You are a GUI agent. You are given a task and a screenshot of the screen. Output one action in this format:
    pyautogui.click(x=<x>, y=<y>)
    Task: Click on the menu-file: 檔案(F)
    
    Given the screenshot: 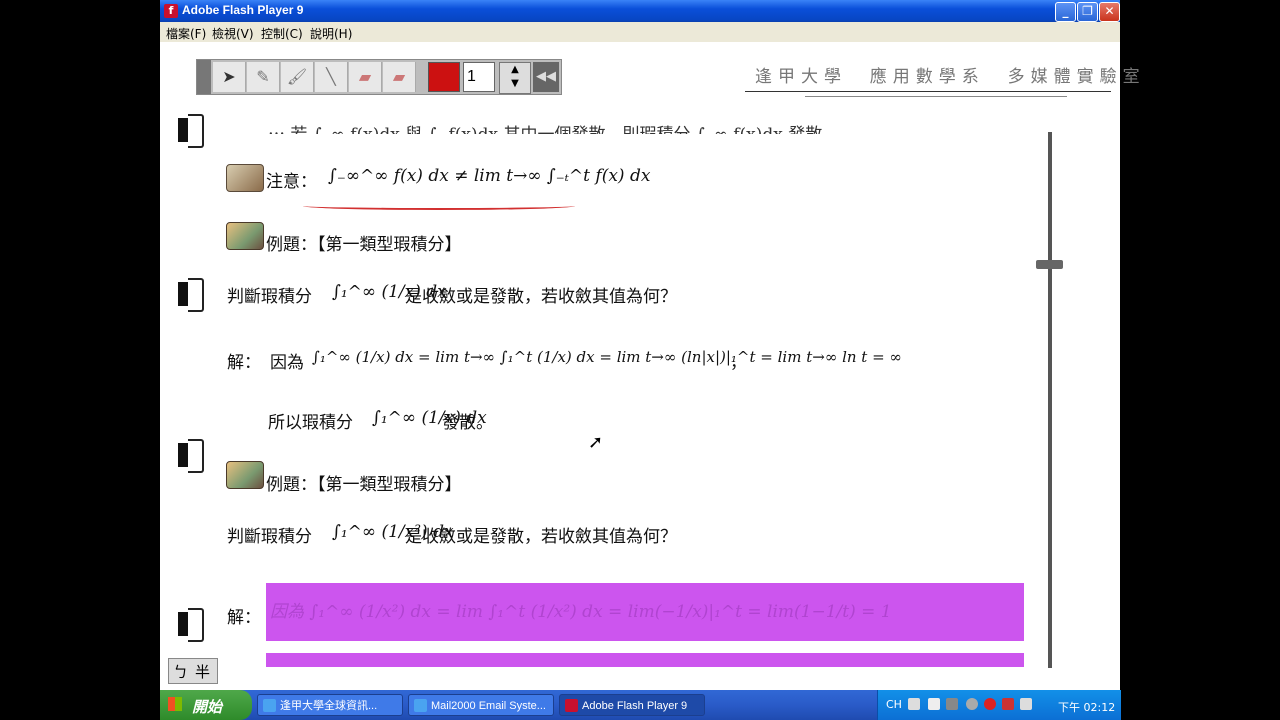 What is the action you would take?
    pyautogui.click(x=186, y=33)
    